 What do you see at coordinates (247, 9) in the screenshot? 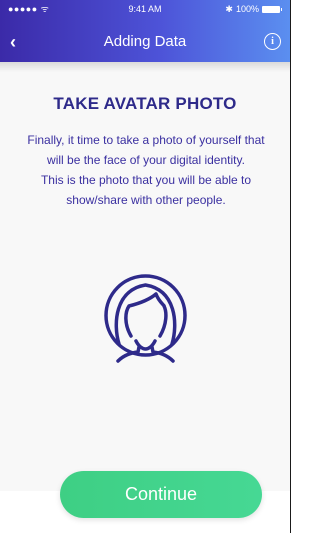
I see `battery-percent: 100%` at bounding box center [247, 9].